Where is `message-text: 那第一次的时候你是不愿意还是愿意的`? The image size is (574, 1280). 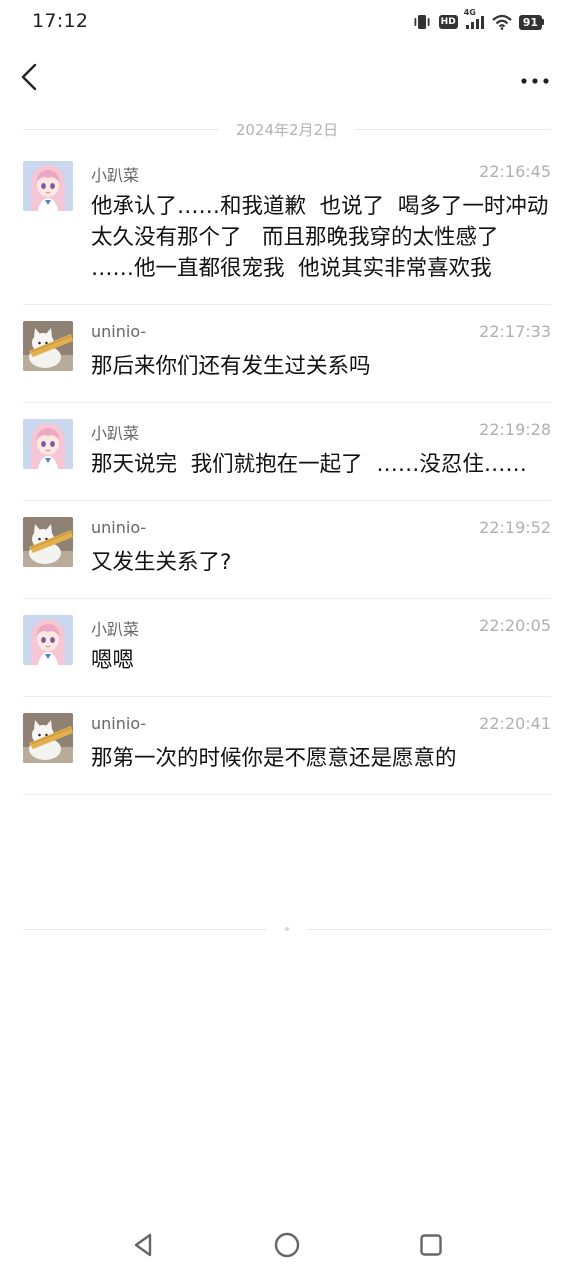 message-text: 那第一次的时候你是不愿意还是愿意的 is located at coordinates (274, 758).